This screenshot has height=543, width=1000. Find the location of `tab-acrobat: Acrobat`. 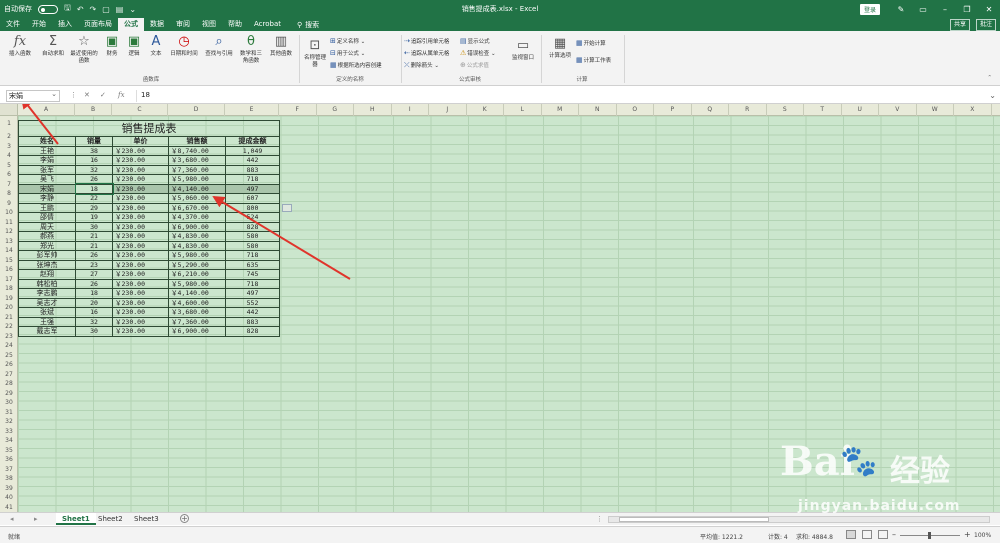

tab-acrobat: Acrobat is located at coordinates (267, 24).